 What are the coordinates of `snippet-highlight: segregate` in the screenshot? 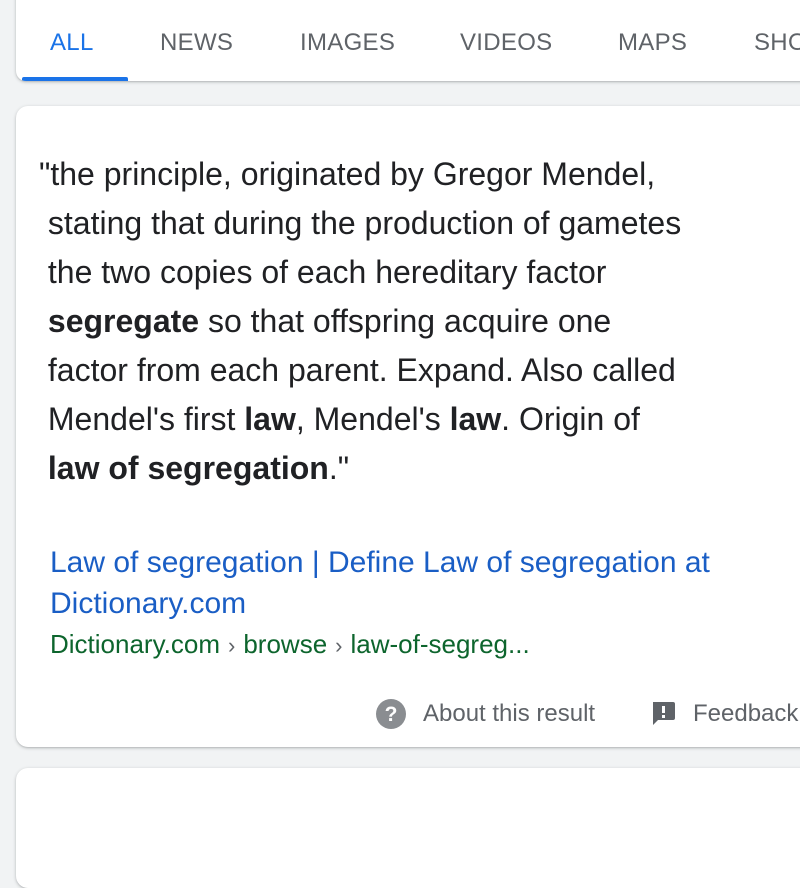 It's located at (119, 321).